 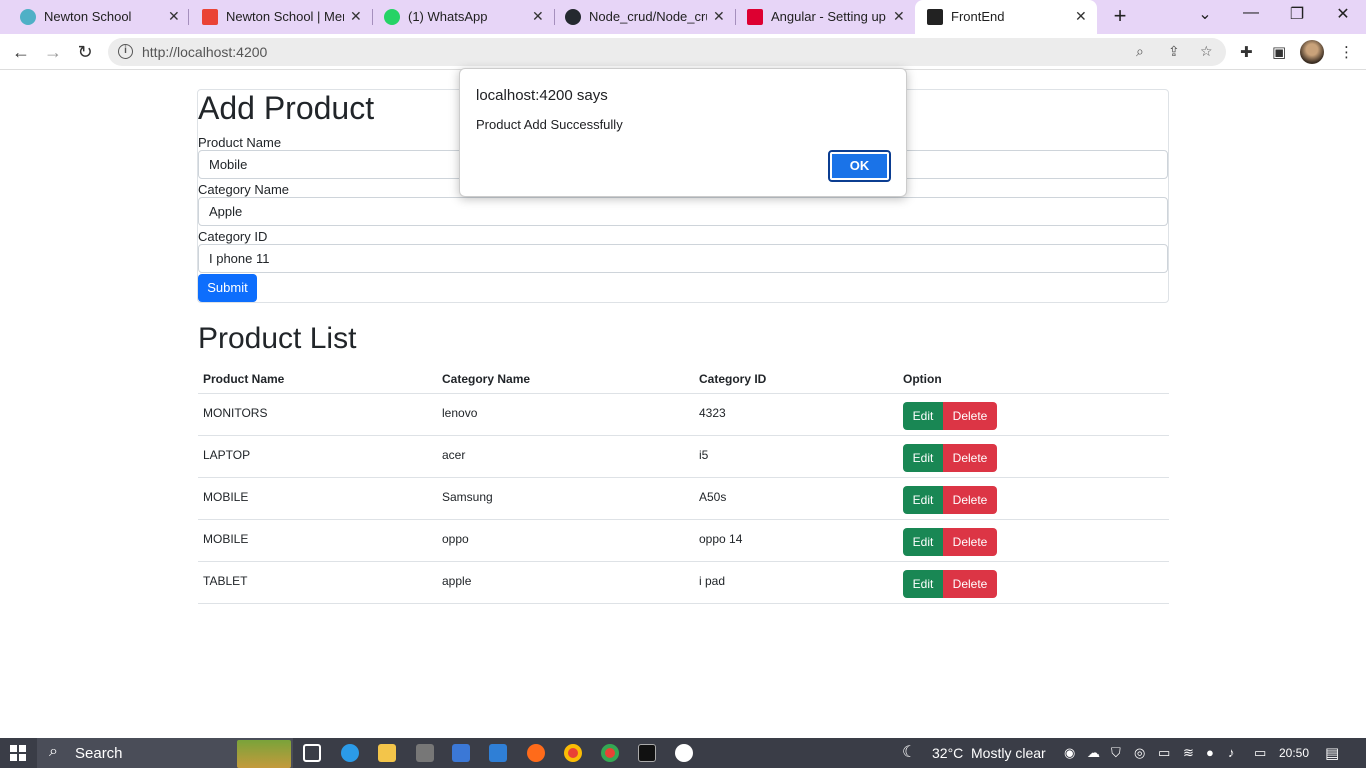 What do you see at coordinates (712, 413) in the screenshot?
I see `category-id-cell: 4323` at bounding box center [712, 413].